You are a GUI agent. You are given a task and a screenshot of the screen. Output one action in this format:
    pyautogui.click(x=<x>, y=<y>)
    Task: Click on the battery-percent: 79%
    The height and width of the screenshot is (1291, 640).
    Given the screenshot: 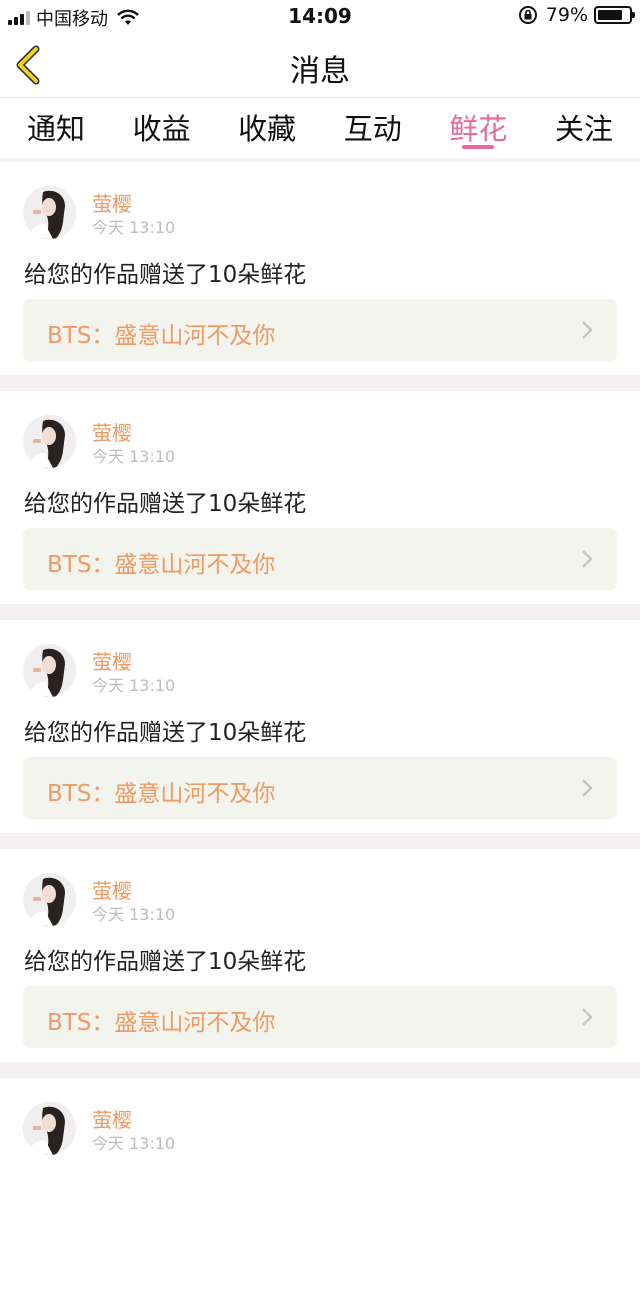 What is the action you would take?
    pyautogui.click(x=566, y=15)
    